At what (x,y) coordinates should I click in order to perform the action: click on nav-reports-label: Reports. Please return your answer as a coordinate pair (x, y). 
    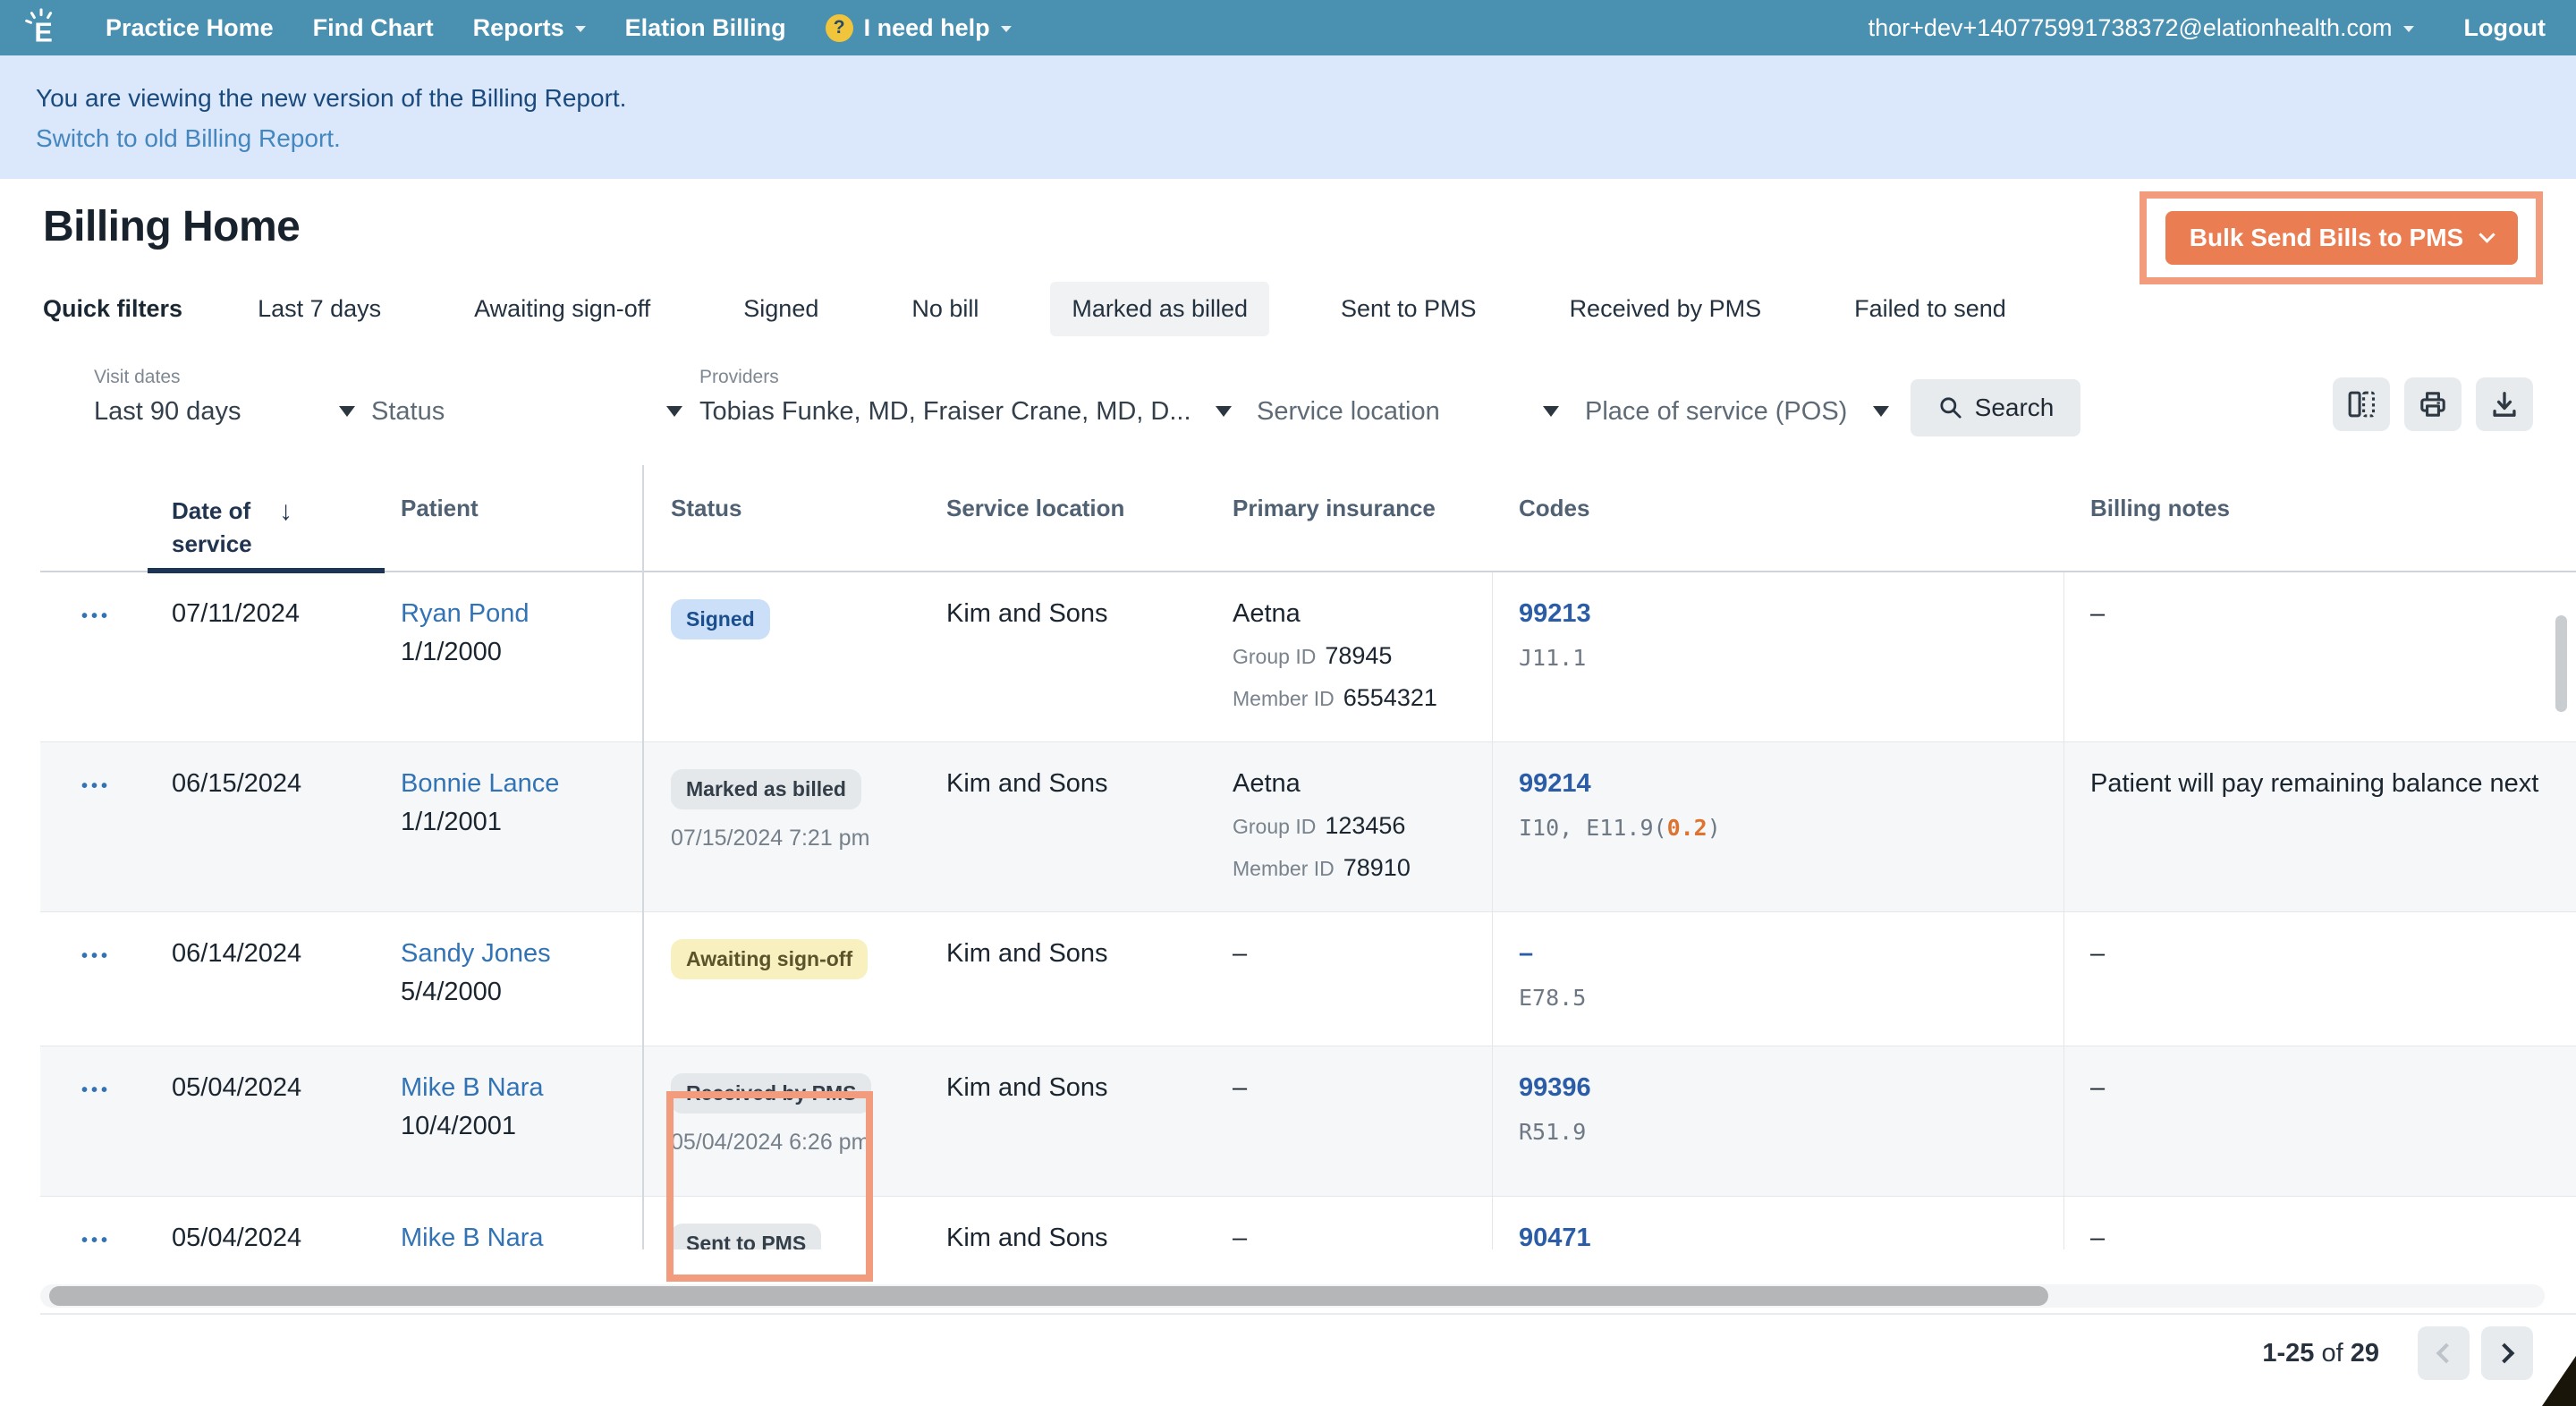
    Looking at the image, I should click on (518, 27).